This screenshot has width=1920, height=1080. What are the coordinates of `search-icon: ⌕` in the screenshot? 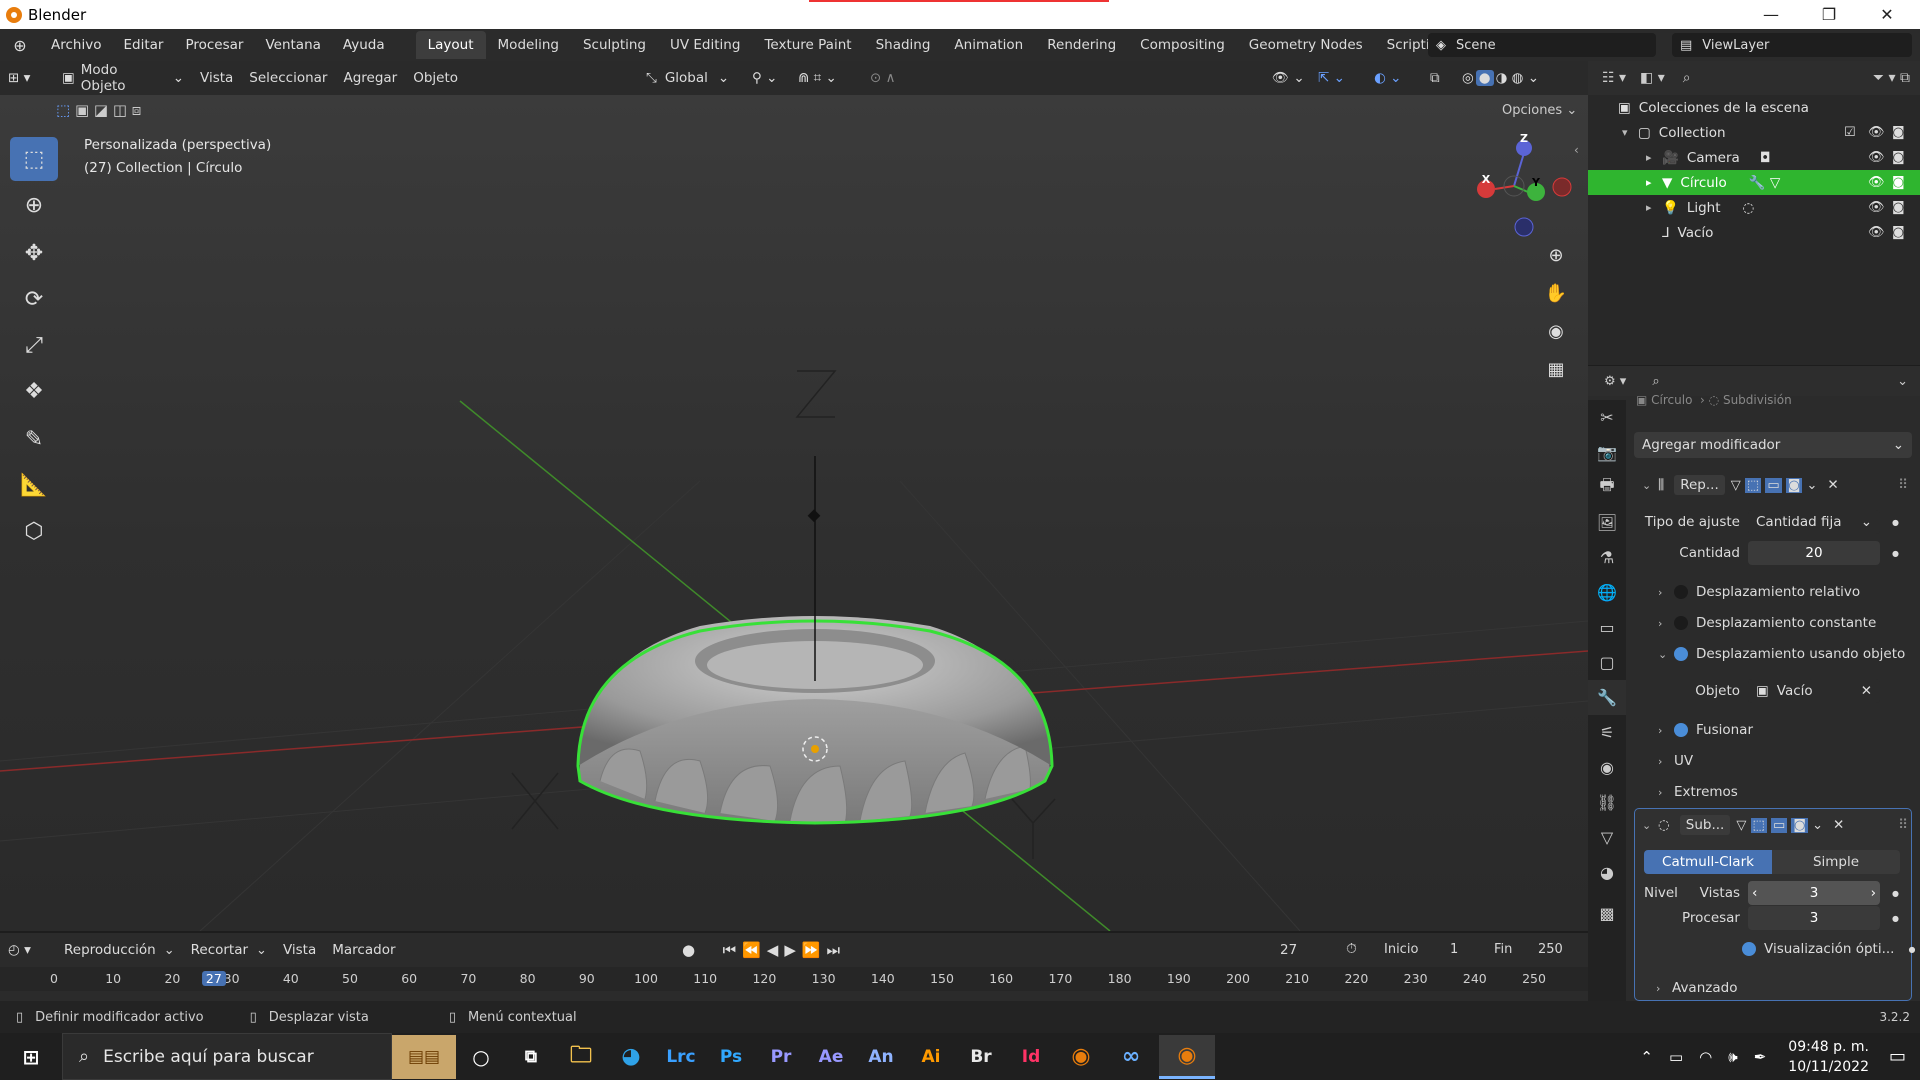 It's located at (1687, 78).